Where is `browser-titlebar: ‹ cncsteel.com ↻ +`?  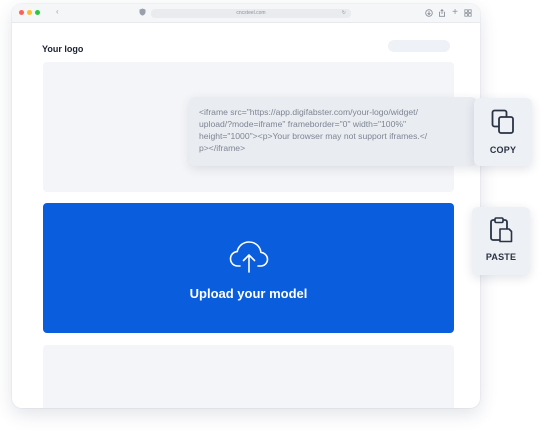
browser-titlebar: ‹ cncsteel.com ↻ + is located at coordinates (246, 13).